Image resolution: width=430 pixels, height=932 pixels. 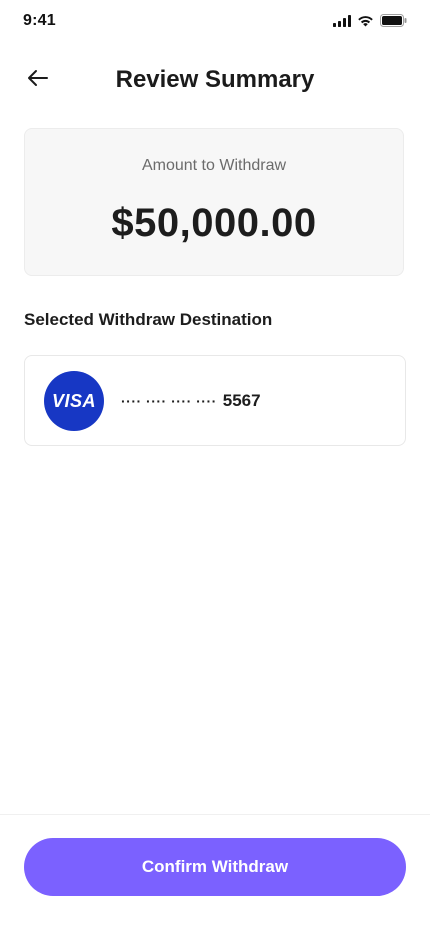 I want to click on amount-value: $50,000.00, so click(x=214, y=223).